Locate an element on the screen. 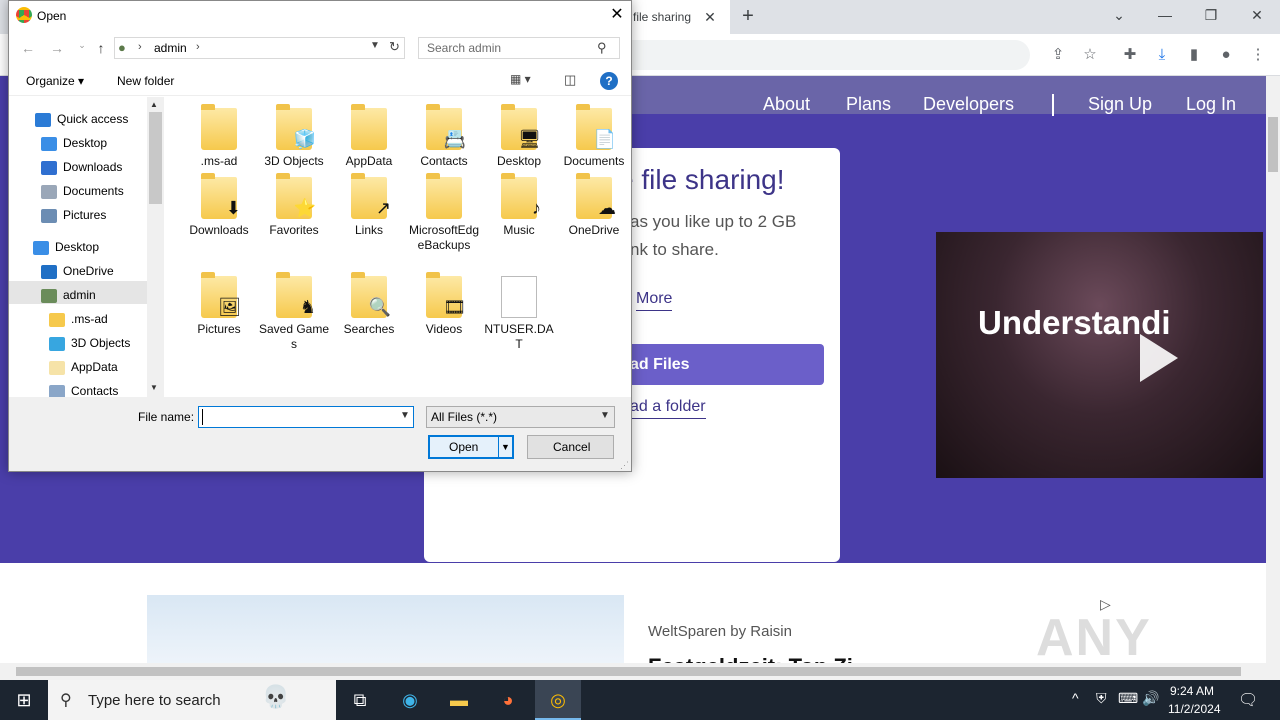 The height and width of the screenshot is (720, 1280). help-icon: ? is located at coordinates (609, 81).